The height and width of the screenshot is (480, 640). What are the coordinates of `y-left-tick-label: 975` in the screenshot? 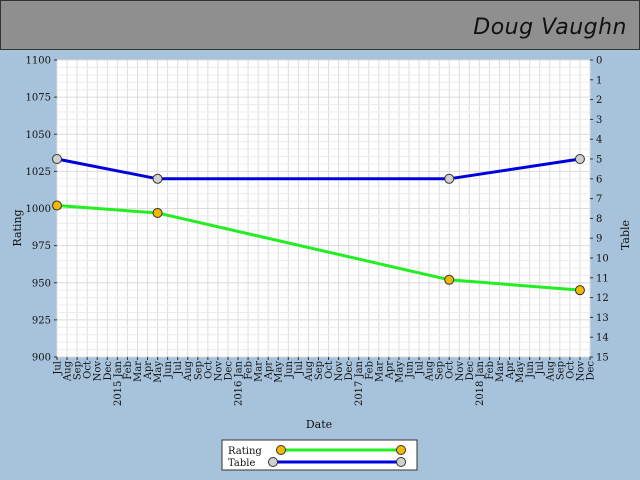 It's located at (41, 246).